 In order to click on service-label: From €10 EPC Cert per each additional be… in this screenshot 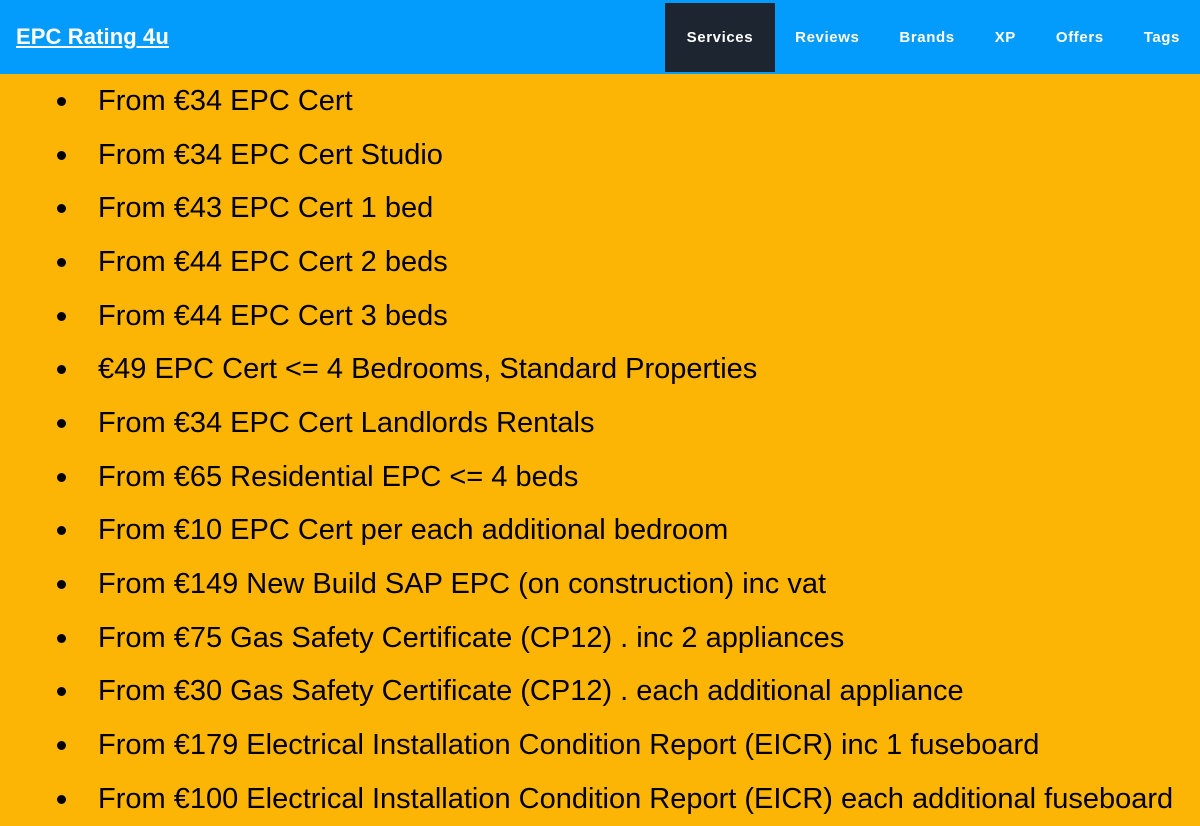, I will do `click(413, 530)`.